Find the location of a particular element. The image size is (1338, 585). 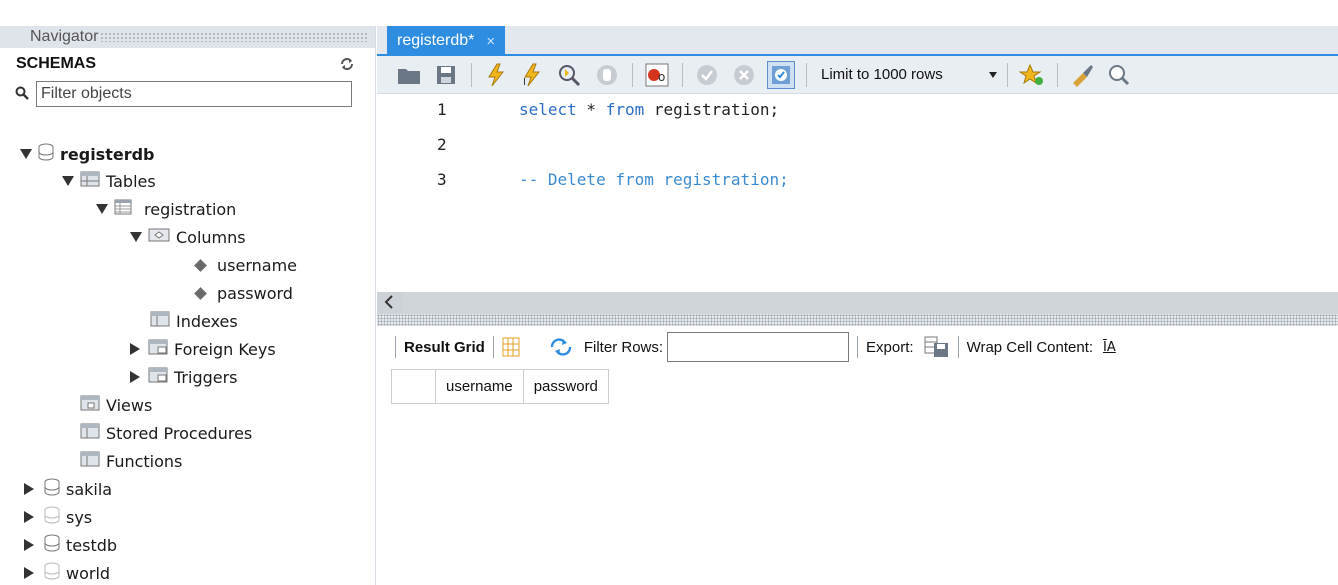

tree-item-views: Views is located at coordinates (116, 405).